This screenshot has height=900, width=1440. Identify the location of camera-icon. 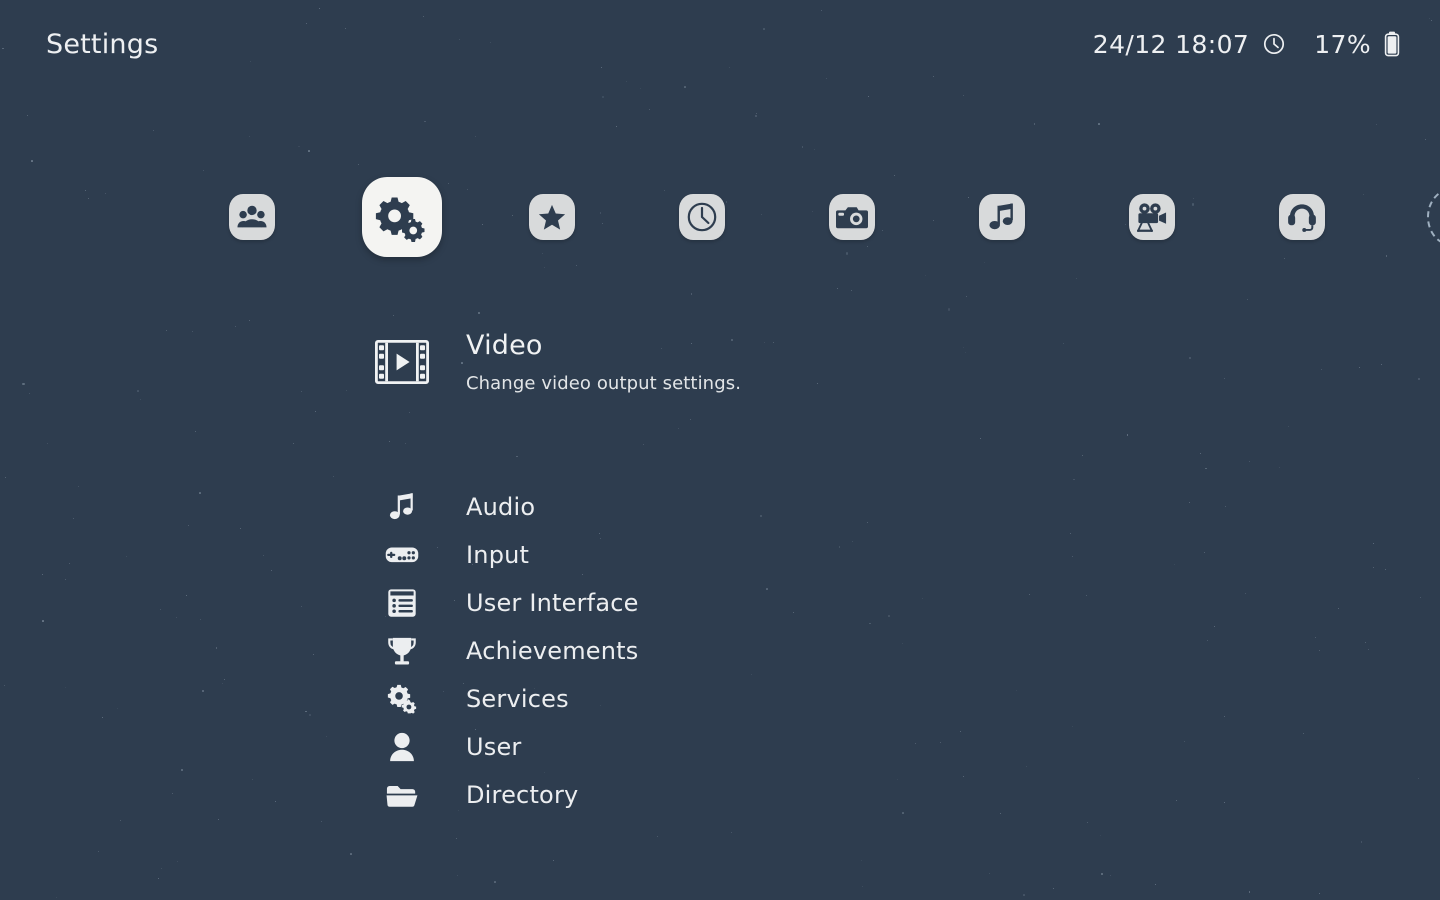
(852, 217).